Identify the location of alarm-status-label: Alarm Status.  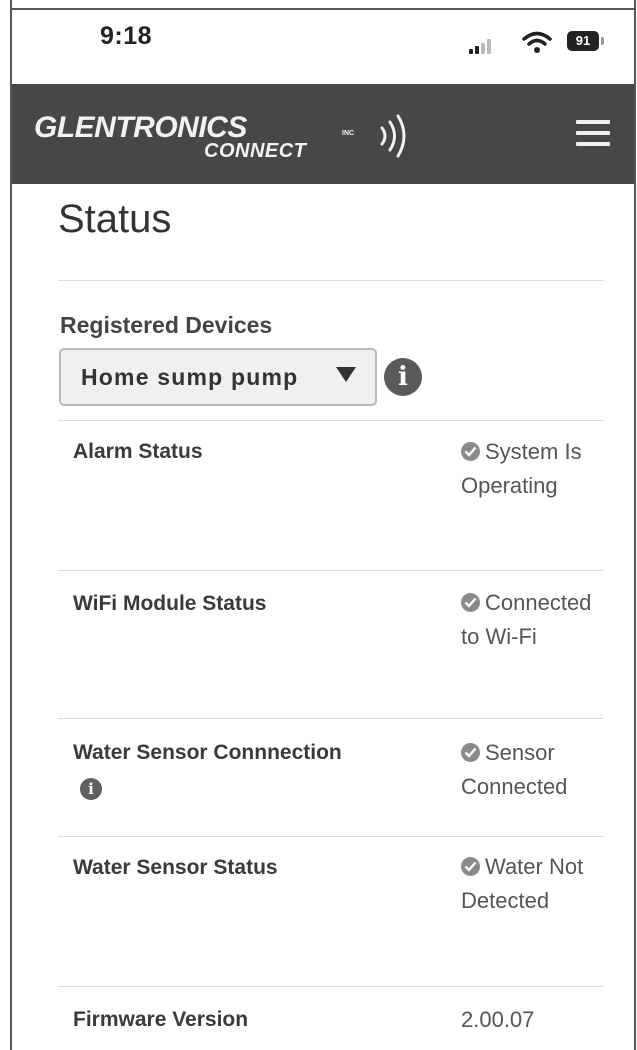
(138, 451).